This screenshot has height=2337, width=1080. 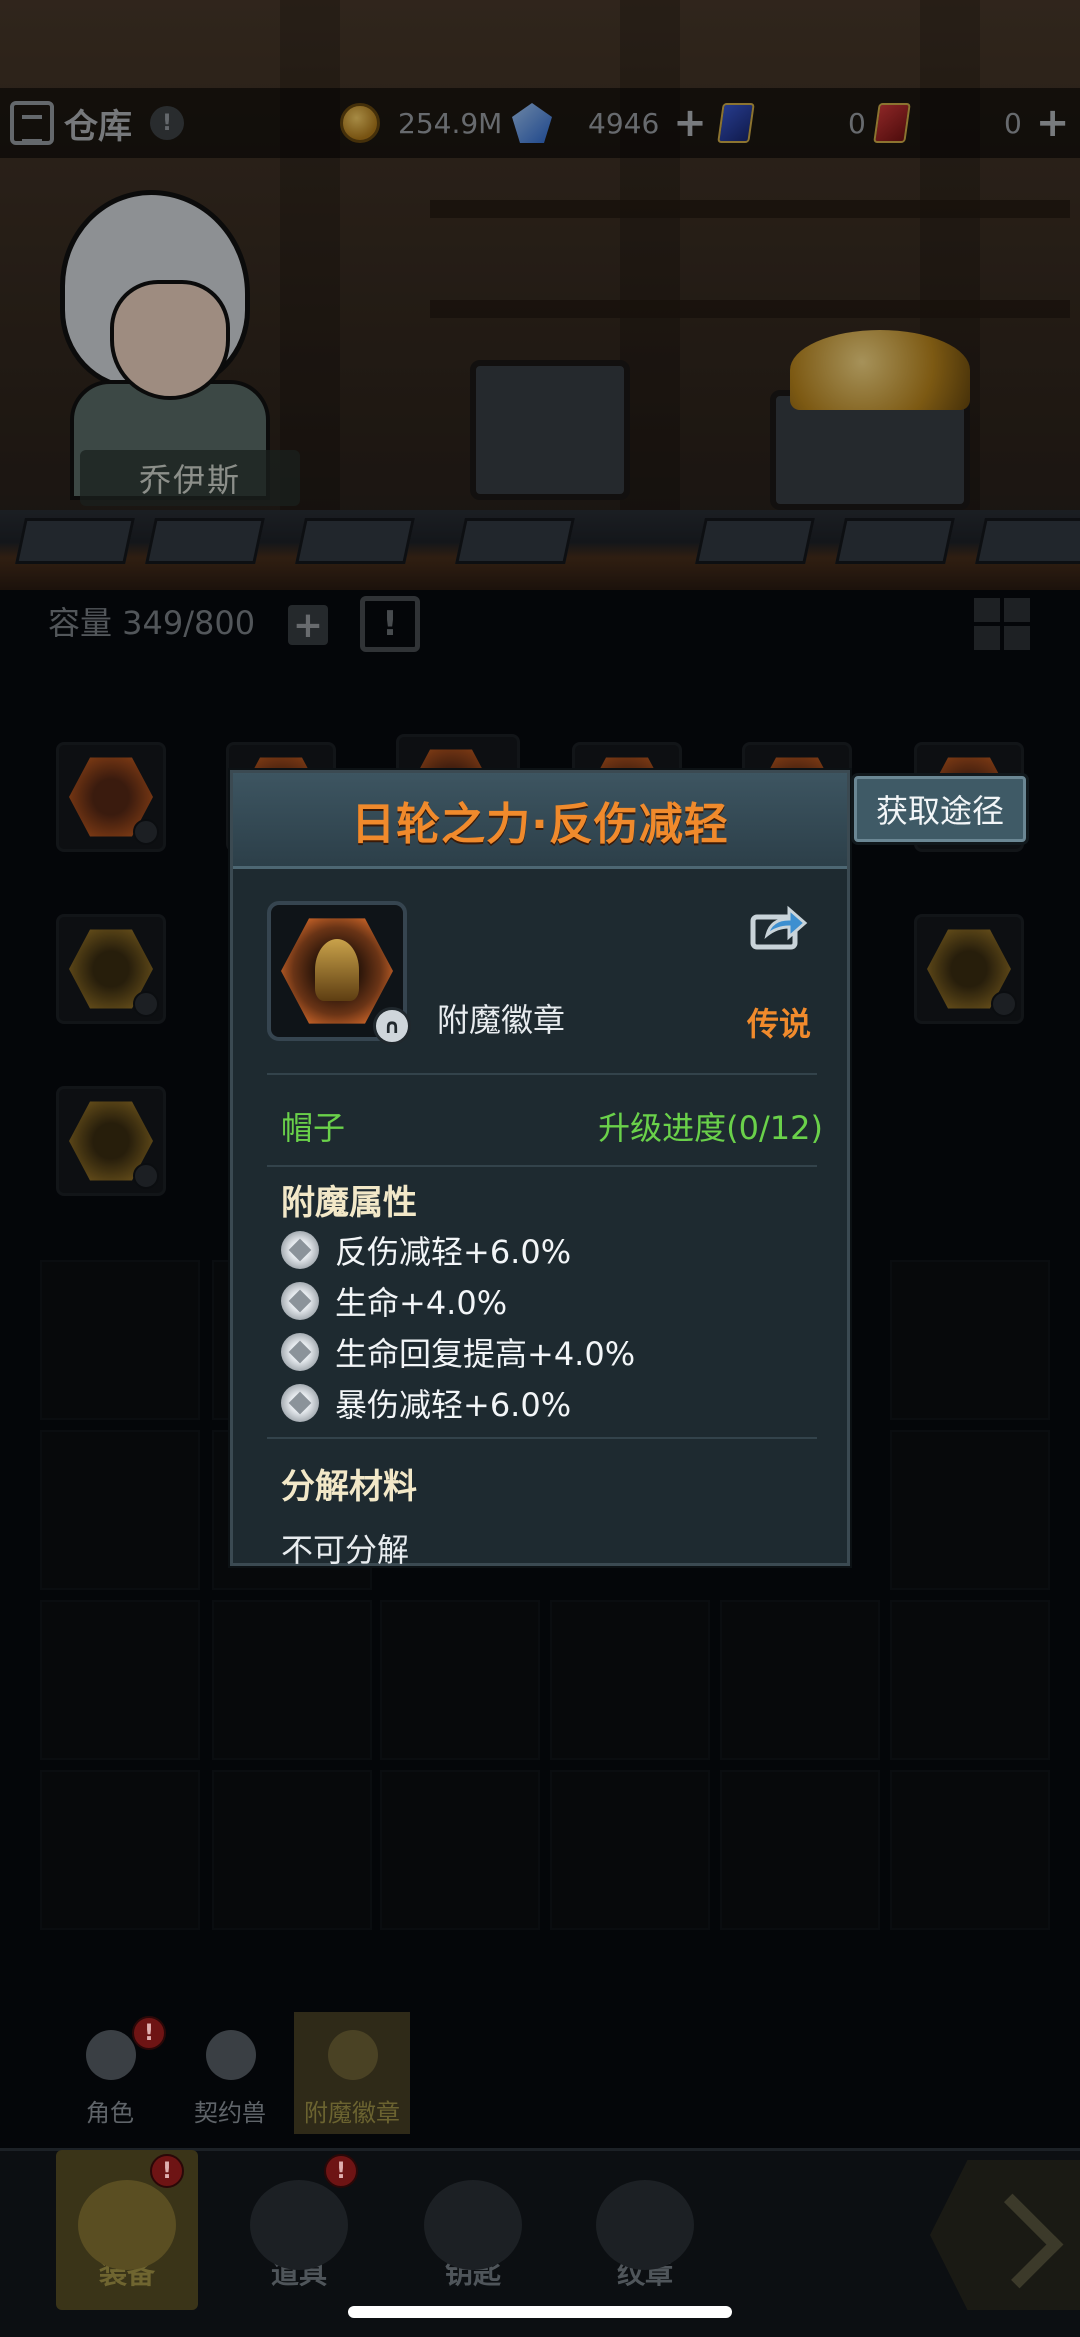 I want to click on item-icon-frame: ∩, so click(x=339, y=973).